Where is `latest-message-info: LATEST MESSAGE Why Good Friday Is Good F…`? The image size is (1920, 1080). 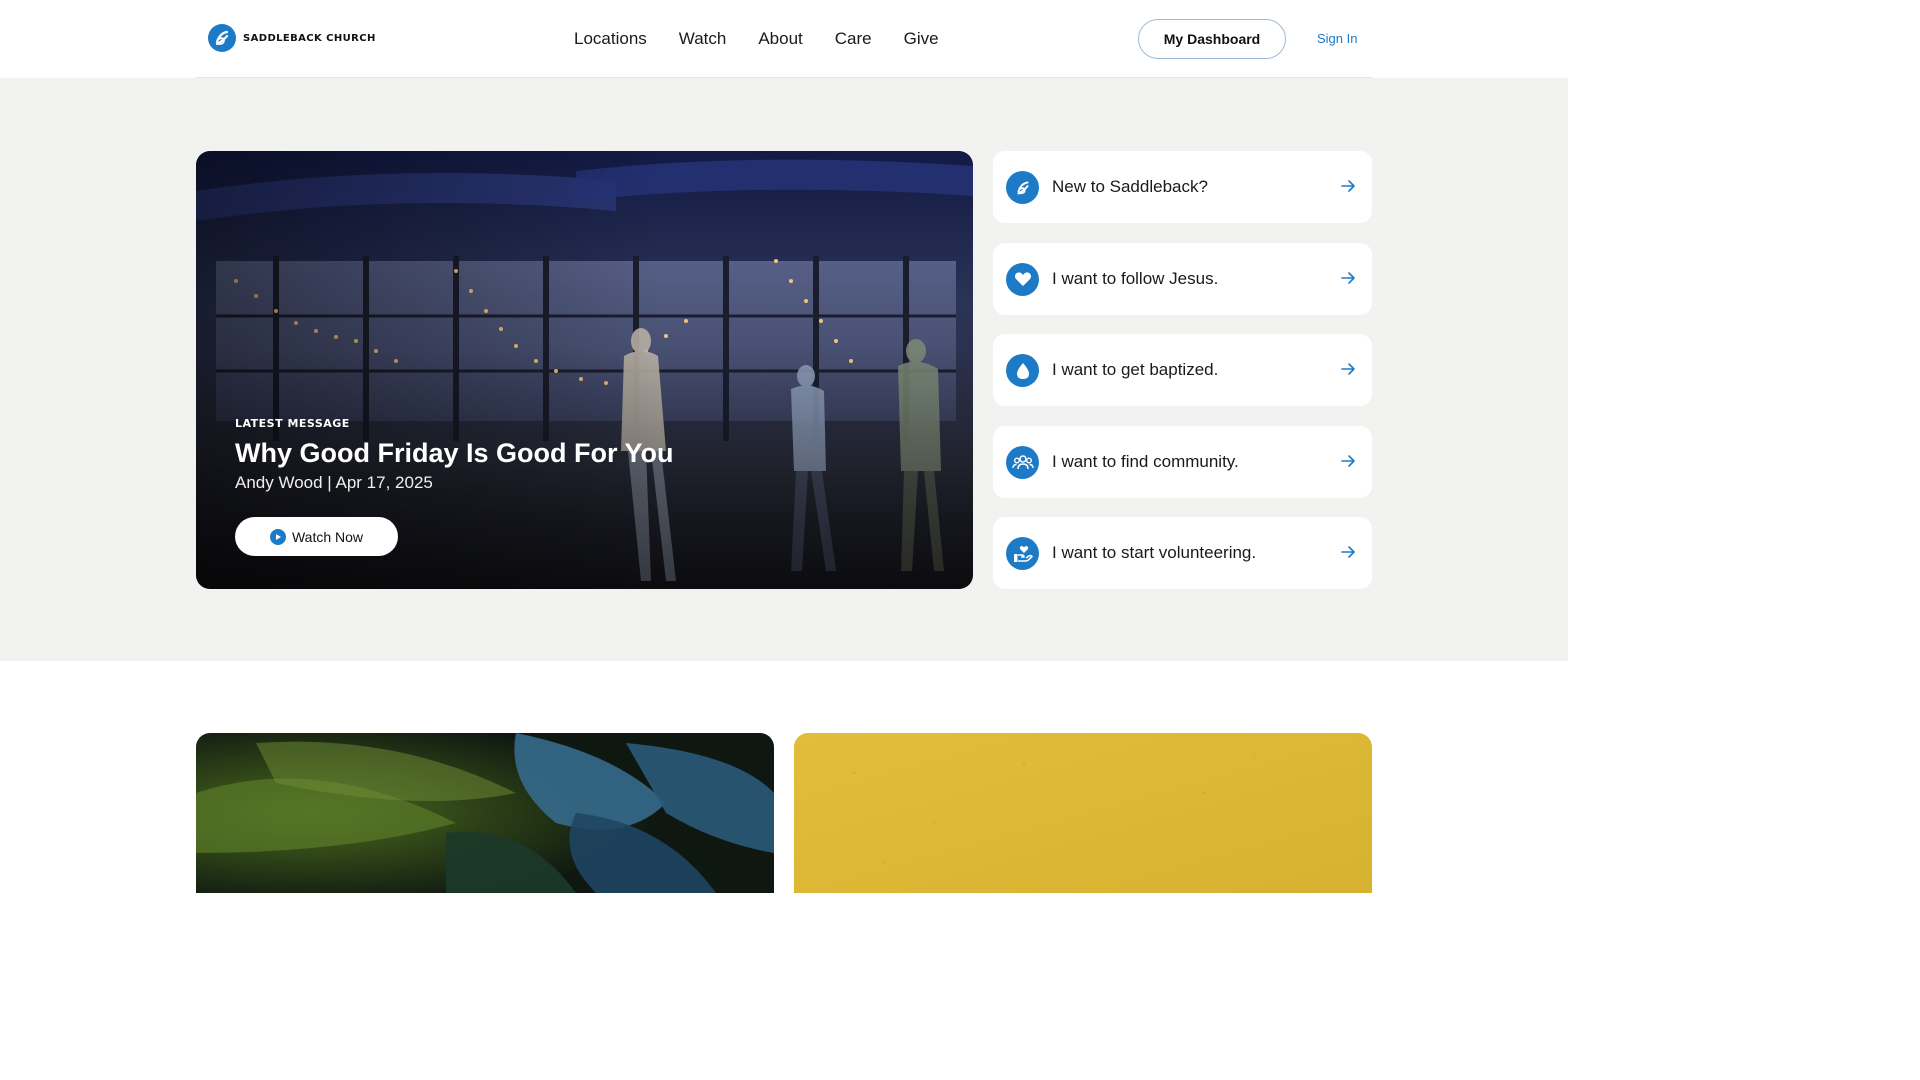 latest-message-info: LATEST MESSAGE Why Good Friday Is Good F… is located at coordinates (454, 455).